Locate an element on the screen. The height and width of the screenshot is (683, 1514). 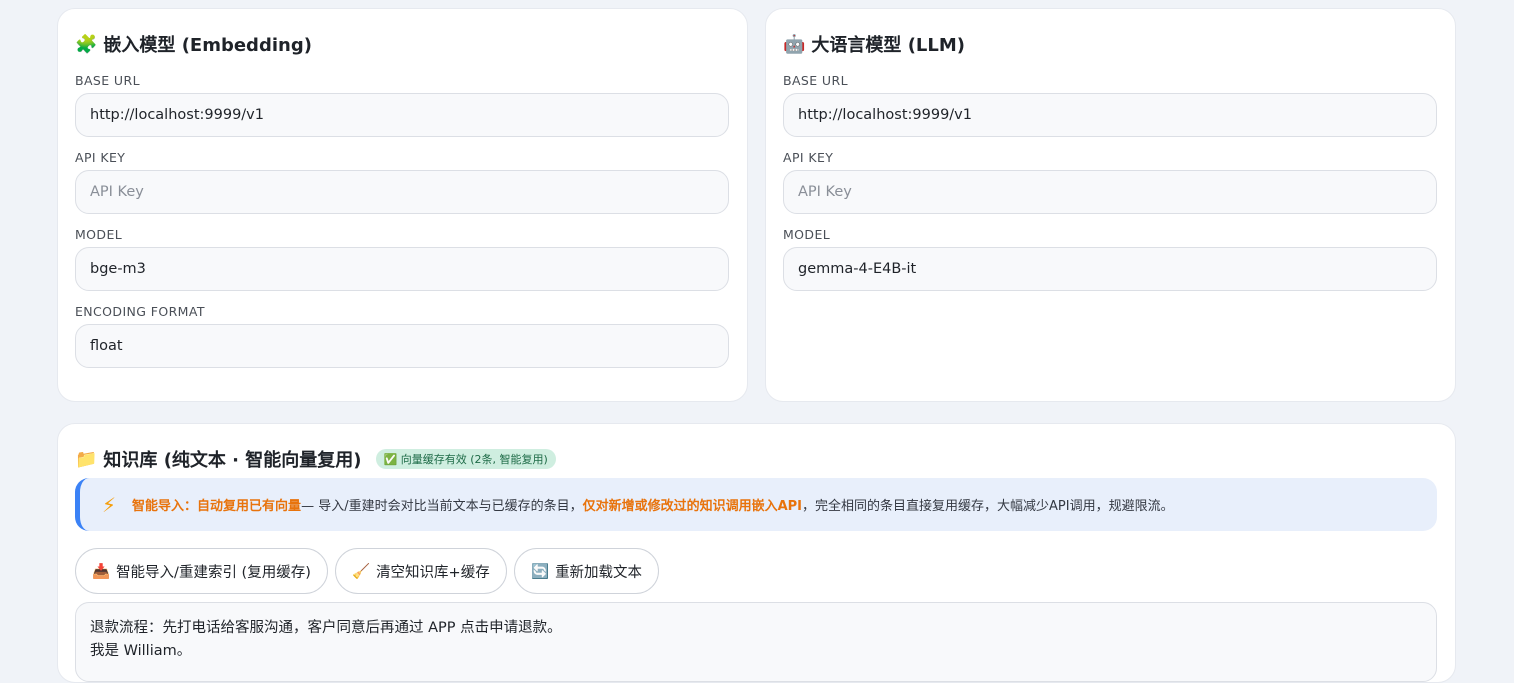
llm-title: 🤖 大语言模型 (LLM) is located at coordinates (874, 44).